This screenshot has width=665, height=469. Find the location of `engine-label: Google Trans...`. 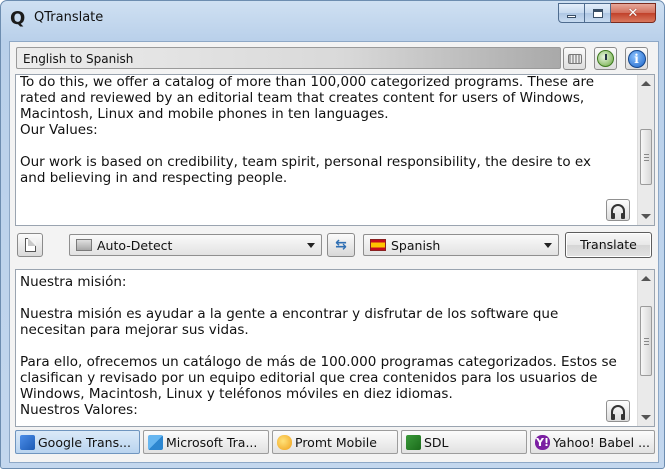

engine-label: Google Trans... is located at coordinates (85, 442).